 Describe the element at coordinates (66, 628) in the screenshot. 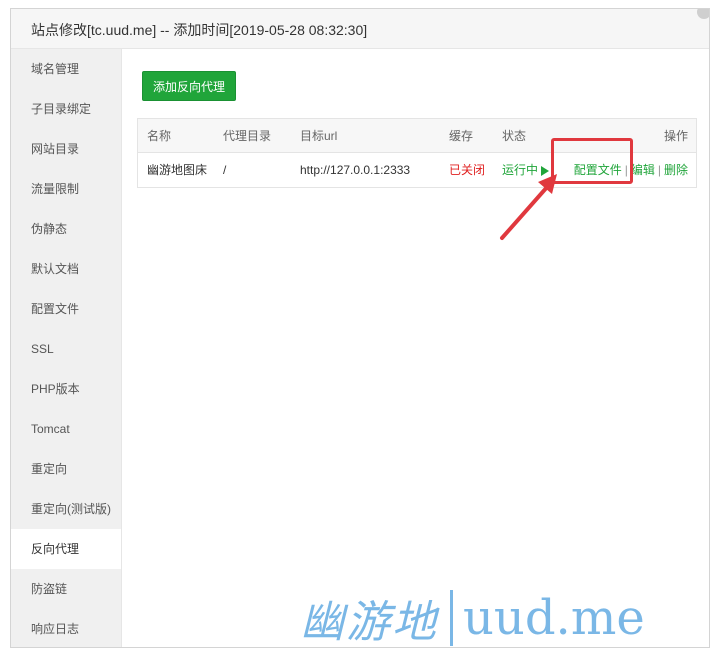

I see `sidebar-item-response-log: 响应日志` at that location.